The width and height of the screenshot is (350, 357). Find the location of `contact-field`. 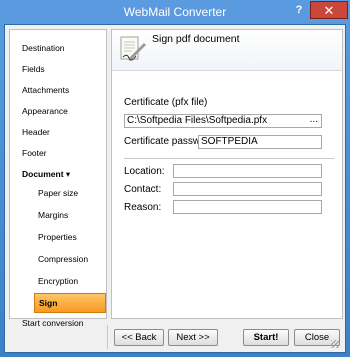

contact-field is located at coordinates (247, 189).